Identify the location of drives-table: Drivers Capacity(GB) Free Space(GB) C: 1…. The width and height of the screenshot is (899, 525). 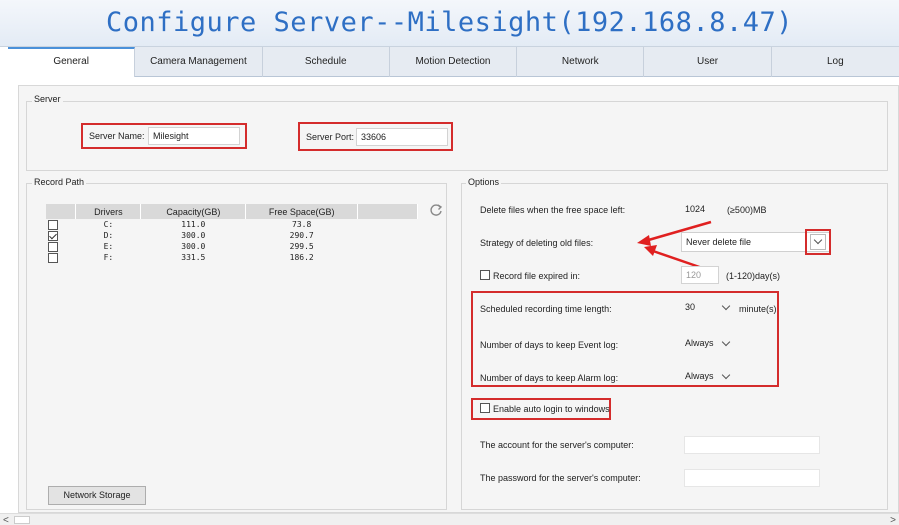
(232, 233).